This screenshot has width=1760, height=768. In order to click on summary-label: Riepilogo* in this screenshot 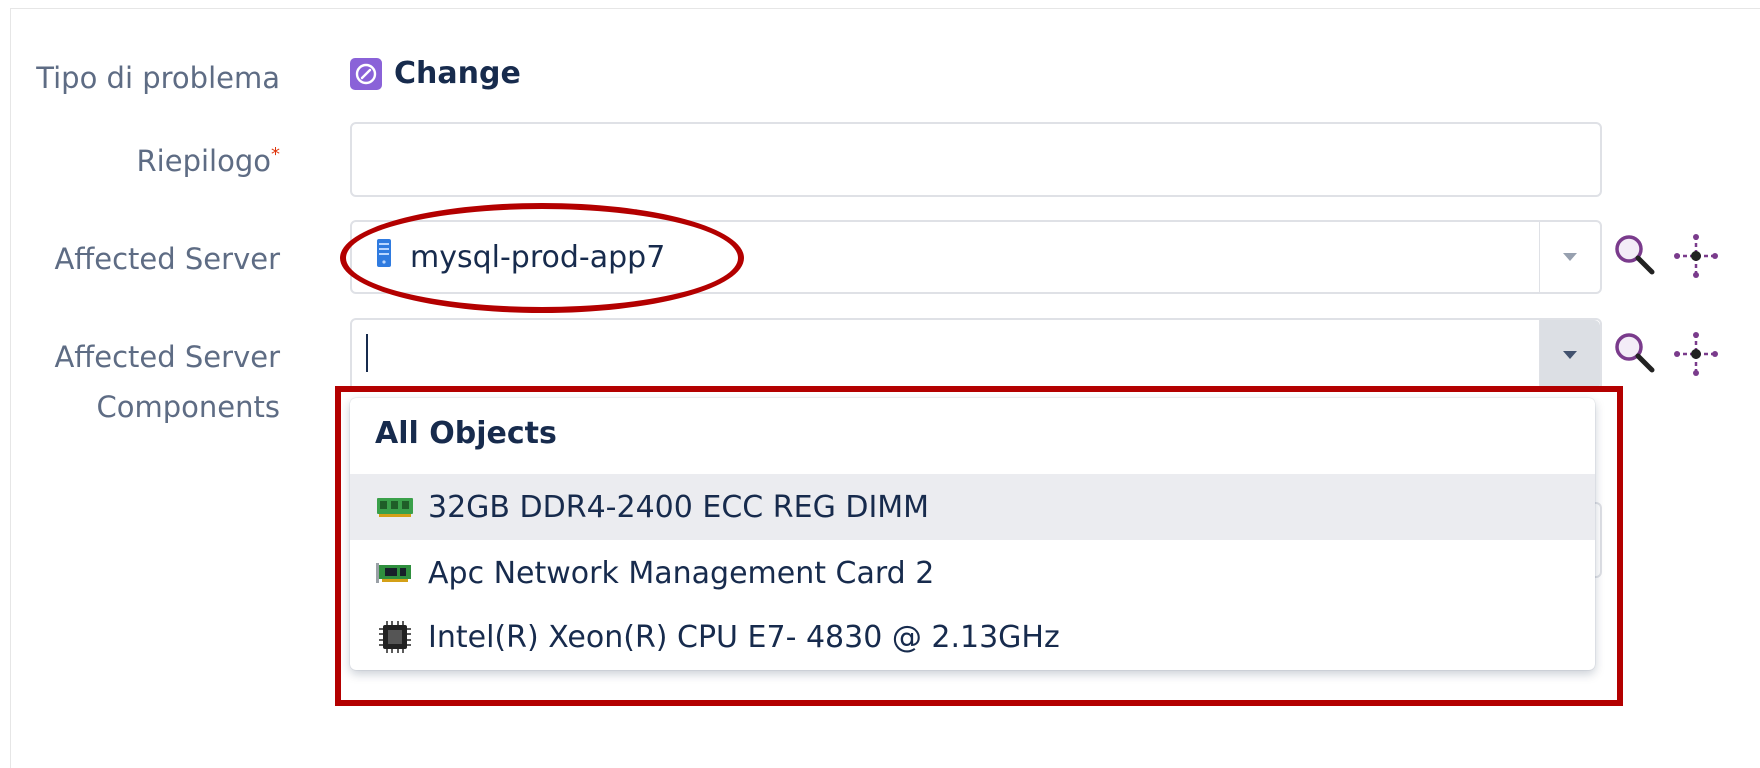, I will do `click(208, 161)`.